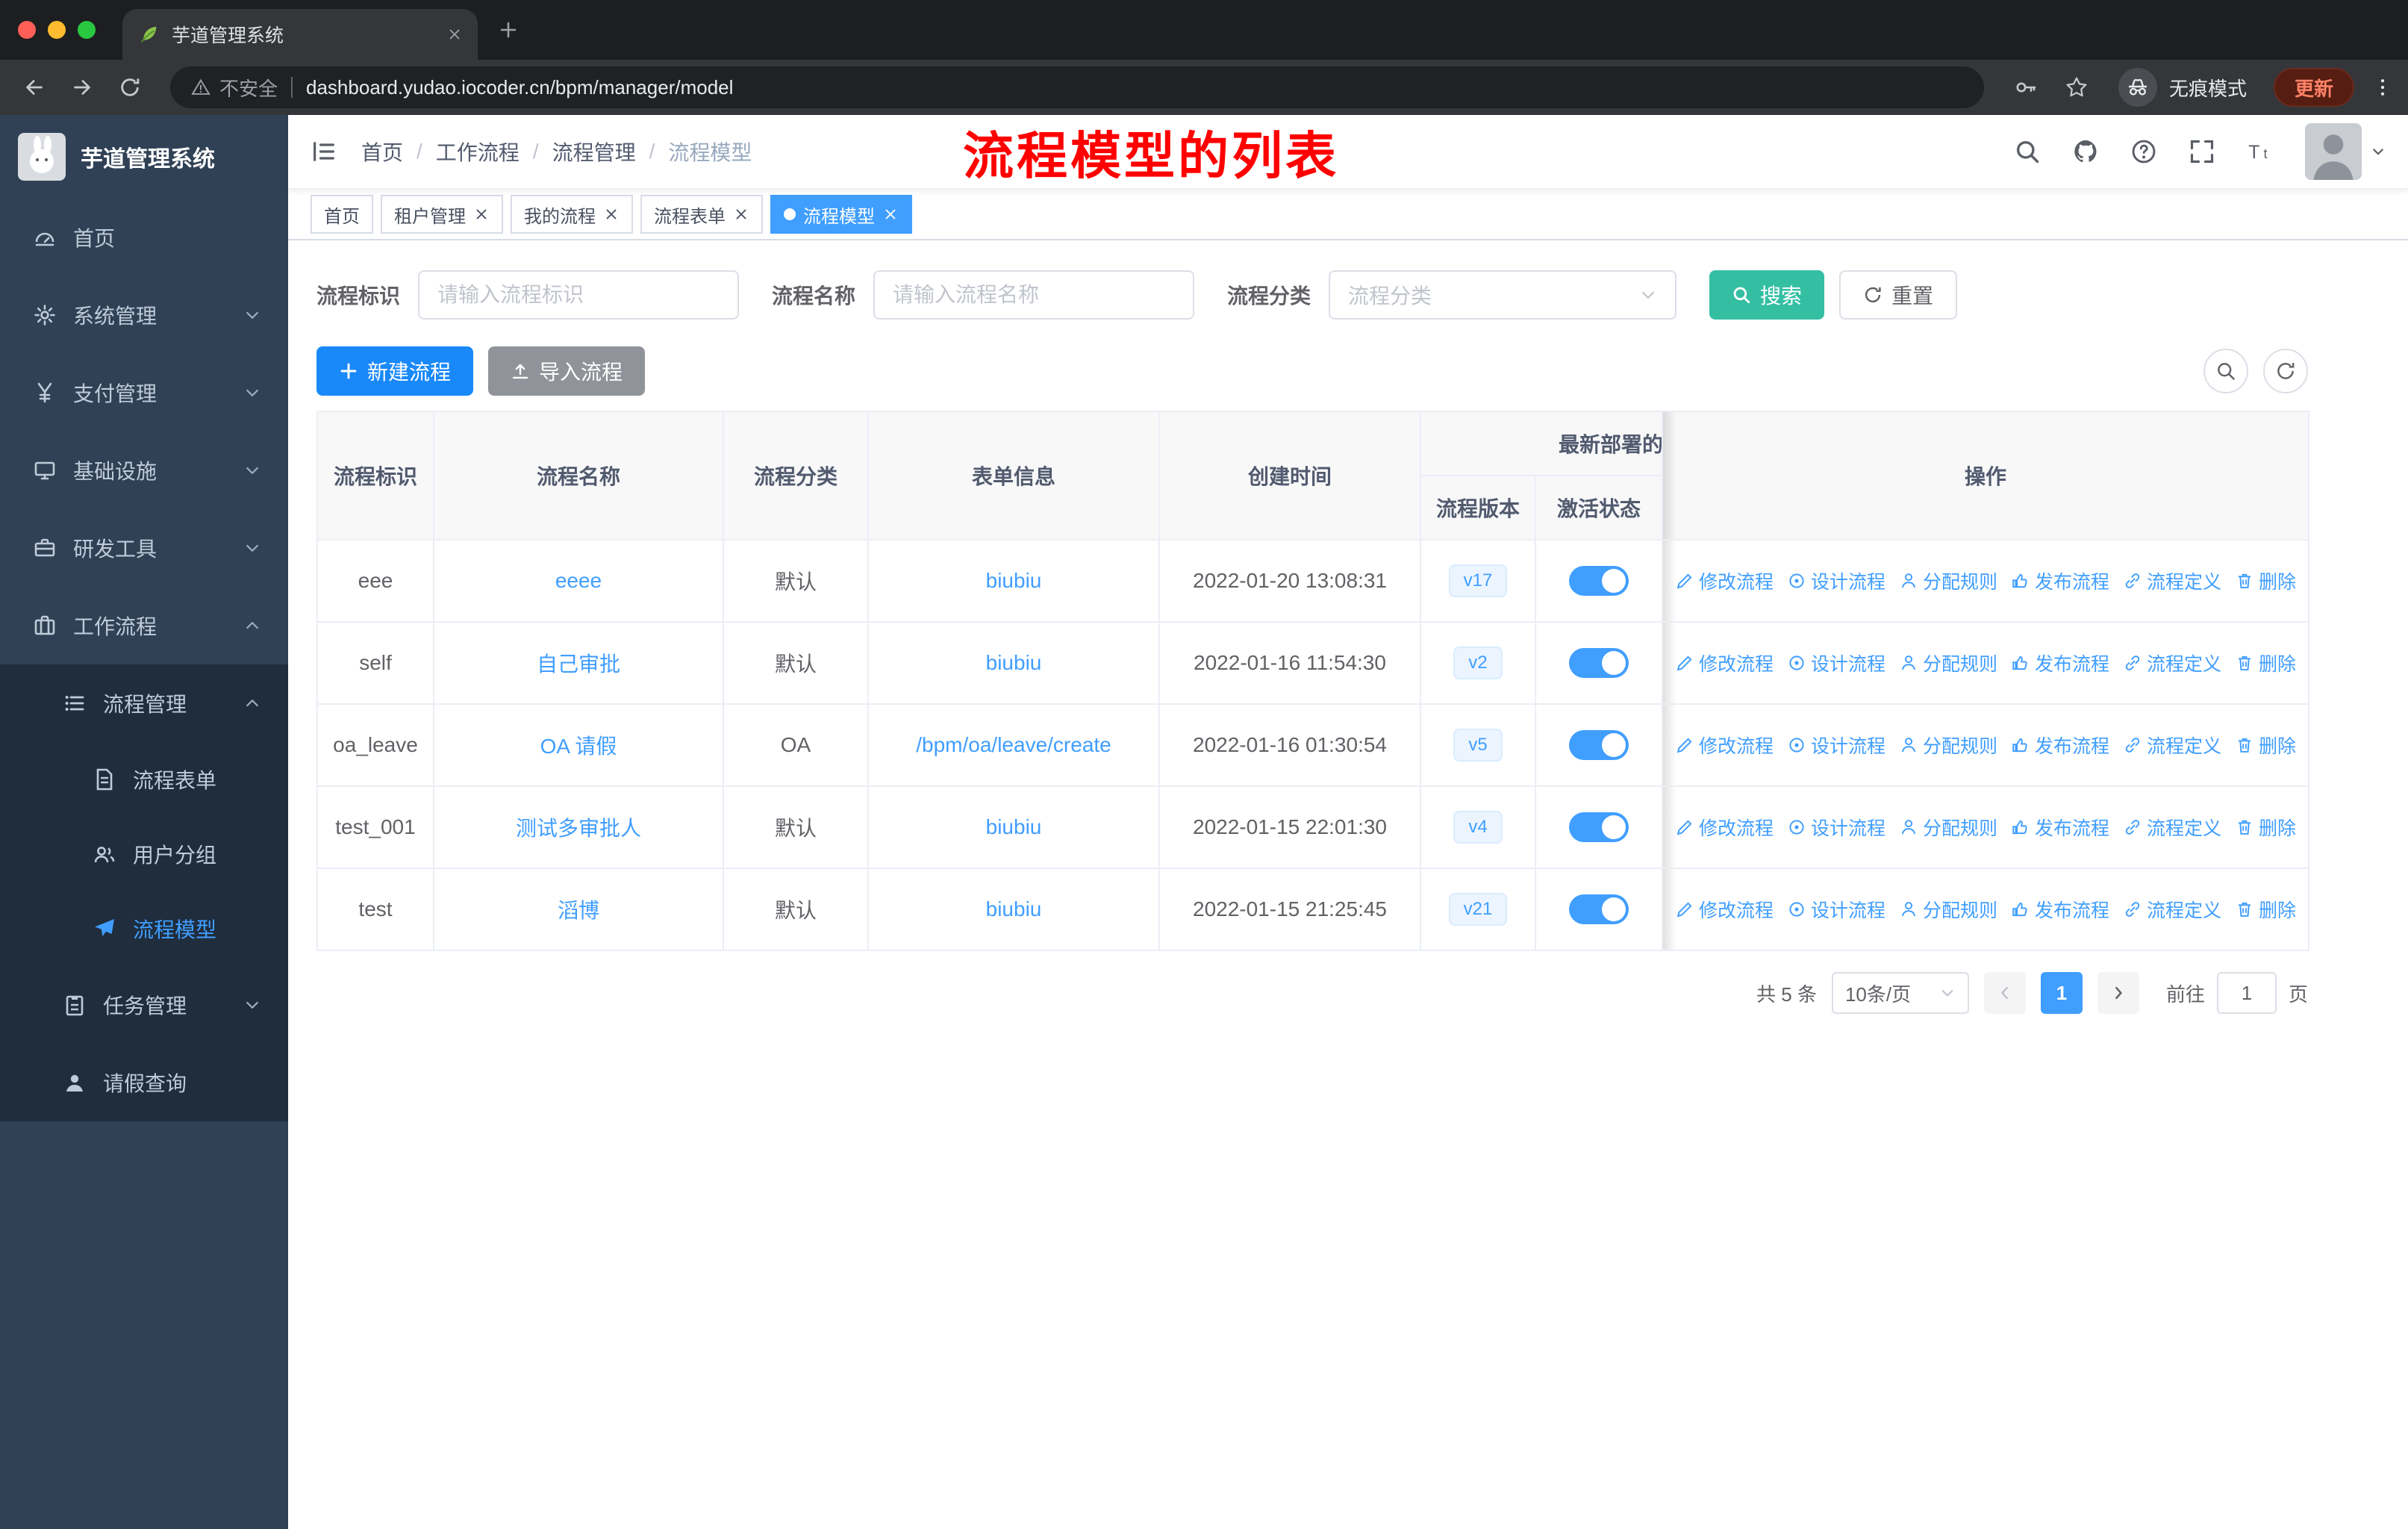  What do you see at coordinates (144, 625) in the screenshot?
I see `sidebar-item-workflow: 工作流程` at bounding box center [144, 625].